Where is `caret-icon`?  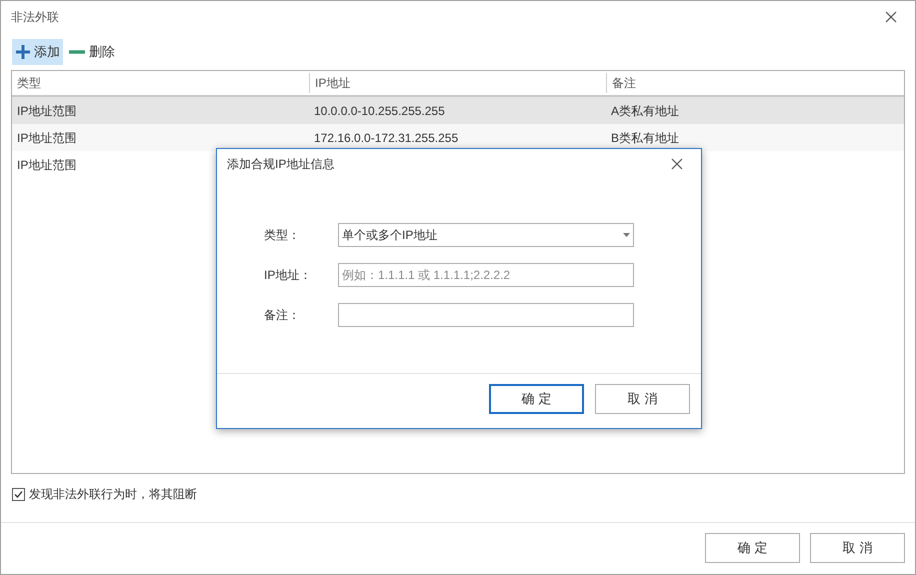 caret-icon is located at coordinates (626, 235).